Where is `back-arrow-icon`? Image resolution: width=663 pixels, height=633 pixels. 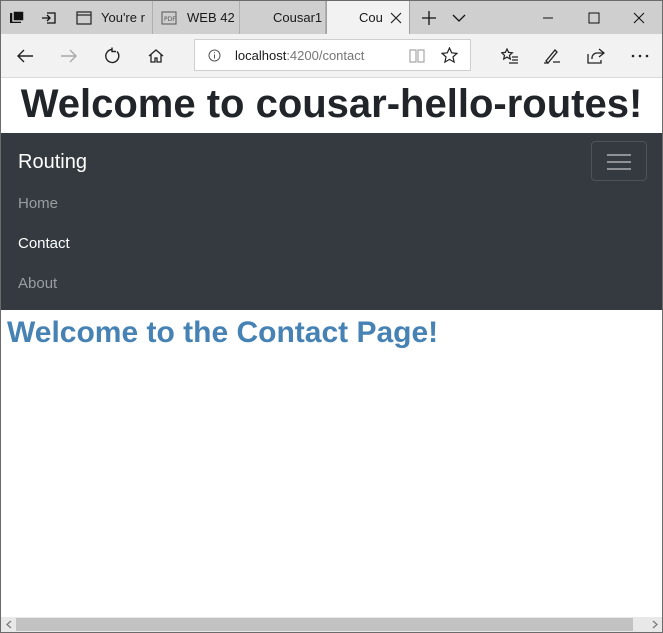
back-arrow-icon is located at coordinates (25, 56).